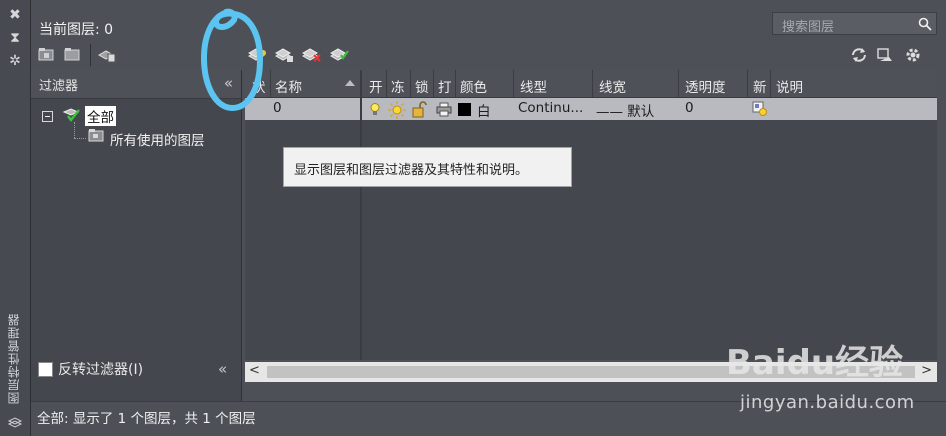 The height and width of the screenshot is (436, 946). I want to click on search-input: 搜索图层, so click(854, 23).